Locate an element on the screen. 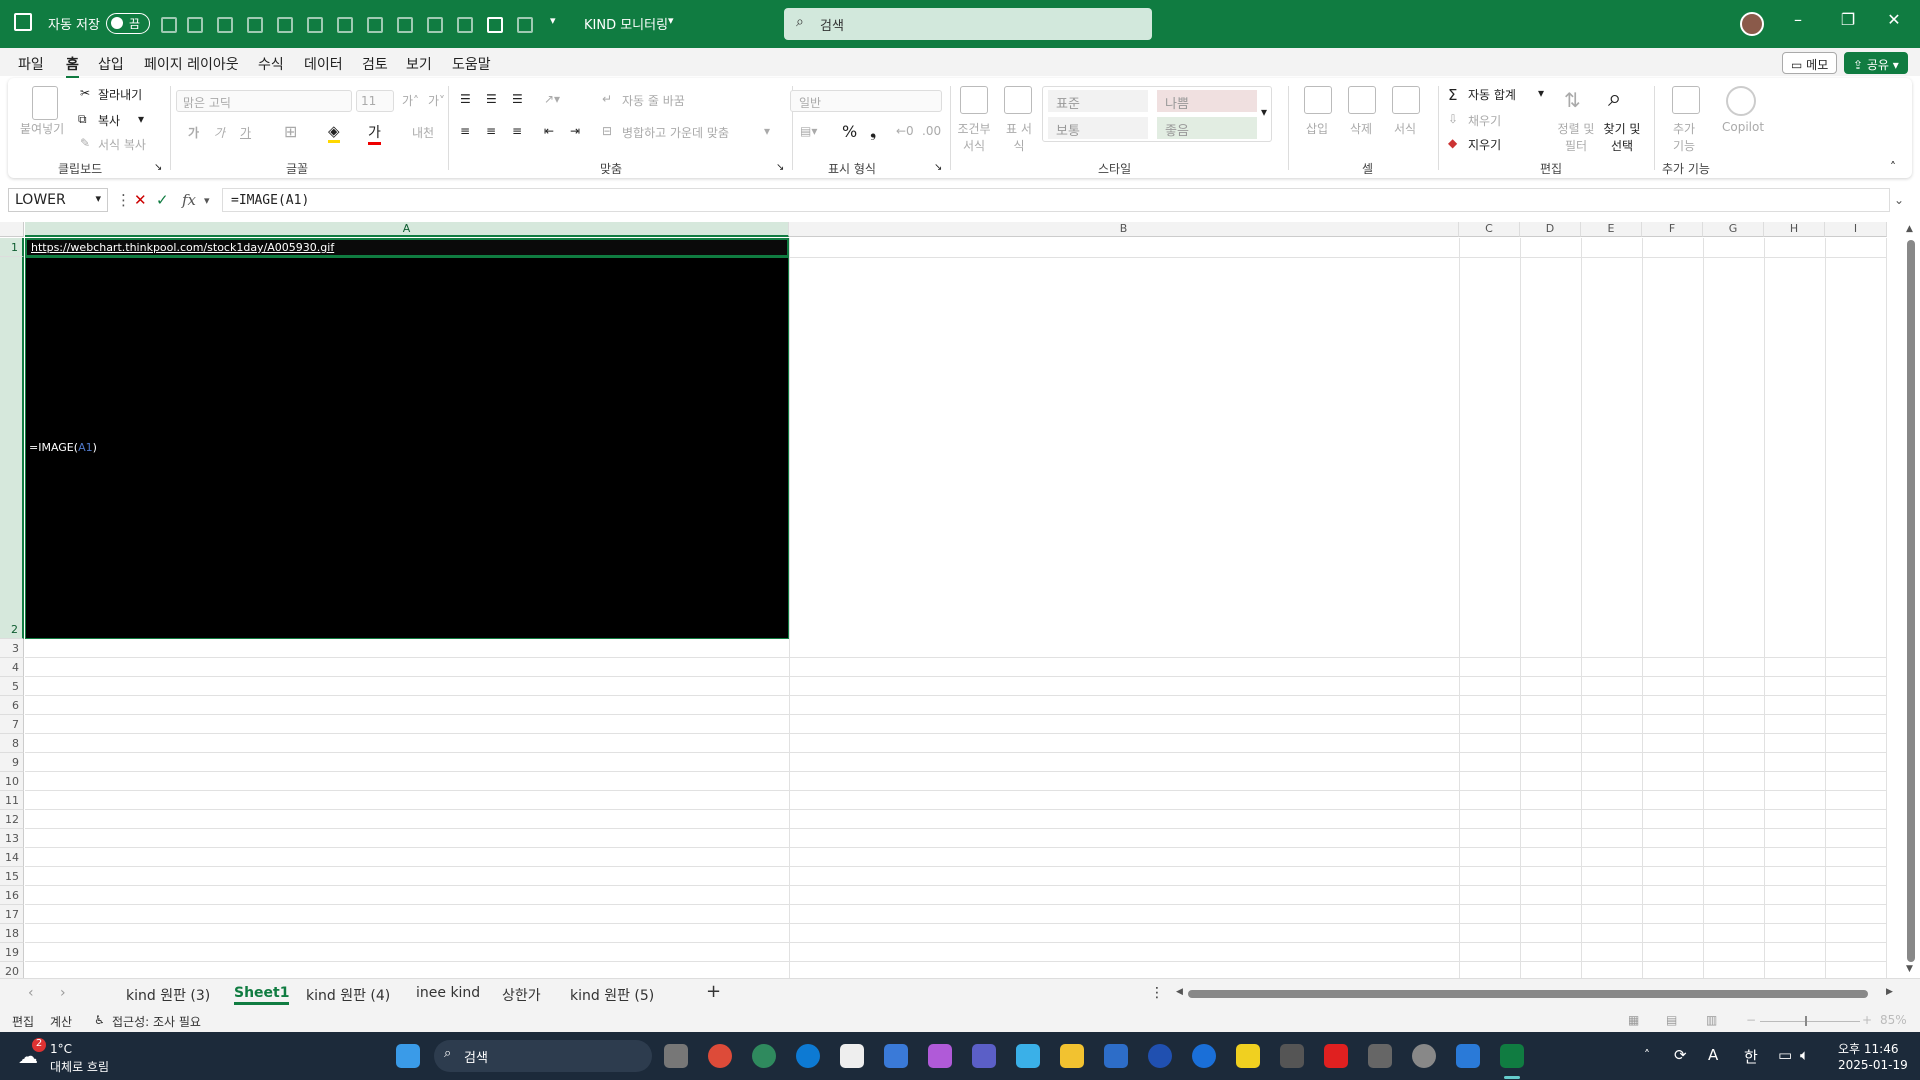  decrease-font-icon: 가˅ is located at coordinates (436, 100).